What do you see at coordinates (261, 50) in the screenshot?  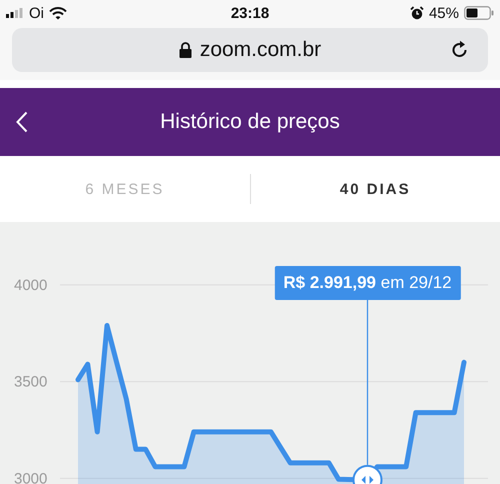 I see `url-text: zoom.com.br` at bounding box center [261, 50].